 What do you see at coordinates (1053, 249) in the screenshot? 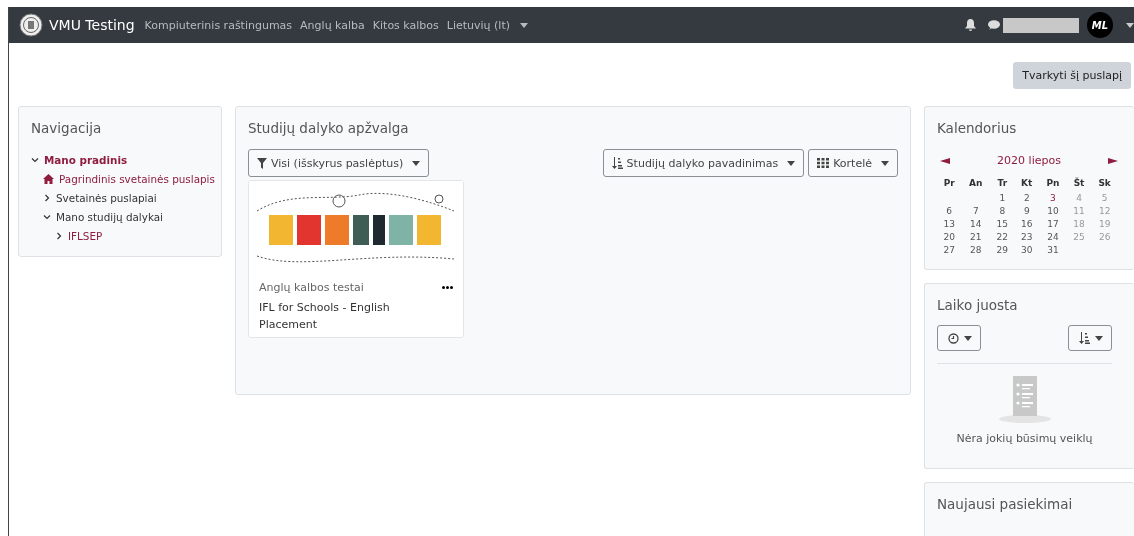
I see `calendar-day: 31` at bounding box center [1053, 249].